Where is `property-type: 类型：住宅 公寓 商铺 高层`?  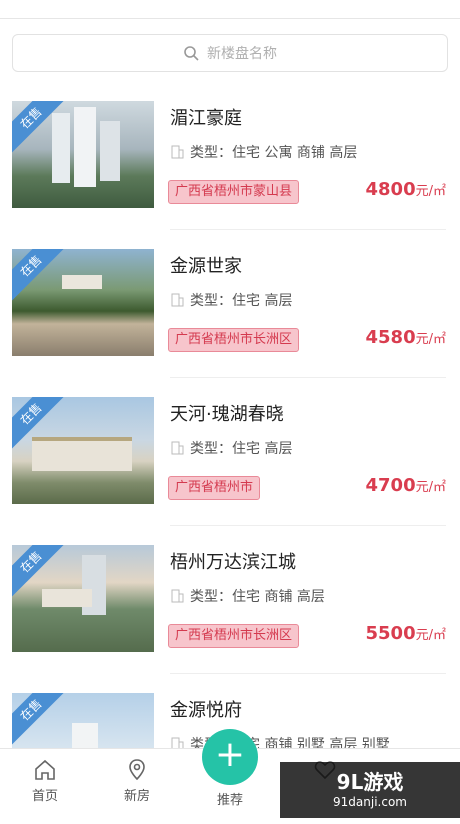
property-type: 类型：住宅 公寓 商铺 高层 is located at coordinates (263, 152).